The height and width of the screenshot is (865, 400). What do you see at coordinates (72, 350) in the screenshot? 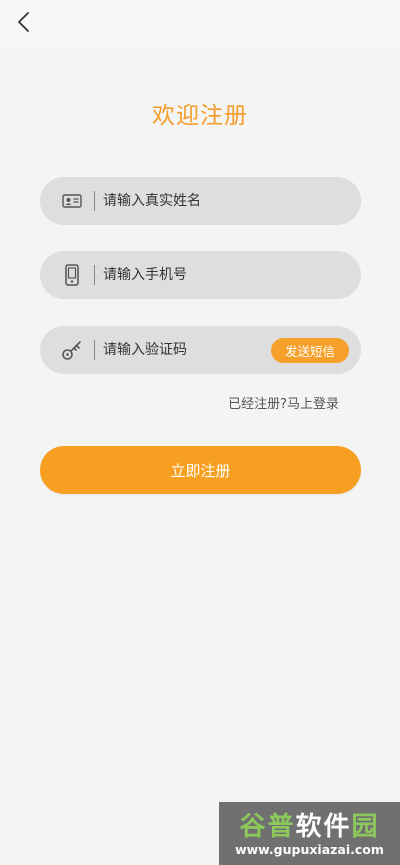
I see `key-icon` at bounding box center [72, 350].